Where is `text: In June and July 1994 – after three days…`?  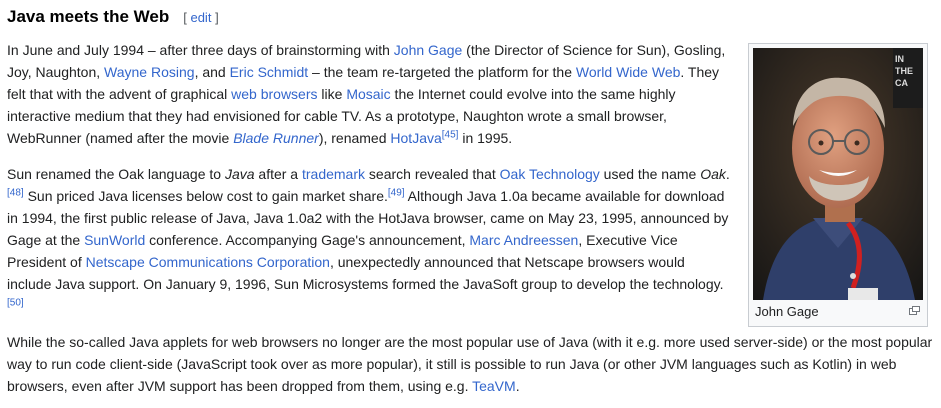 text: In June and July 1994 – after three days… is located at coordinates (200, 50).